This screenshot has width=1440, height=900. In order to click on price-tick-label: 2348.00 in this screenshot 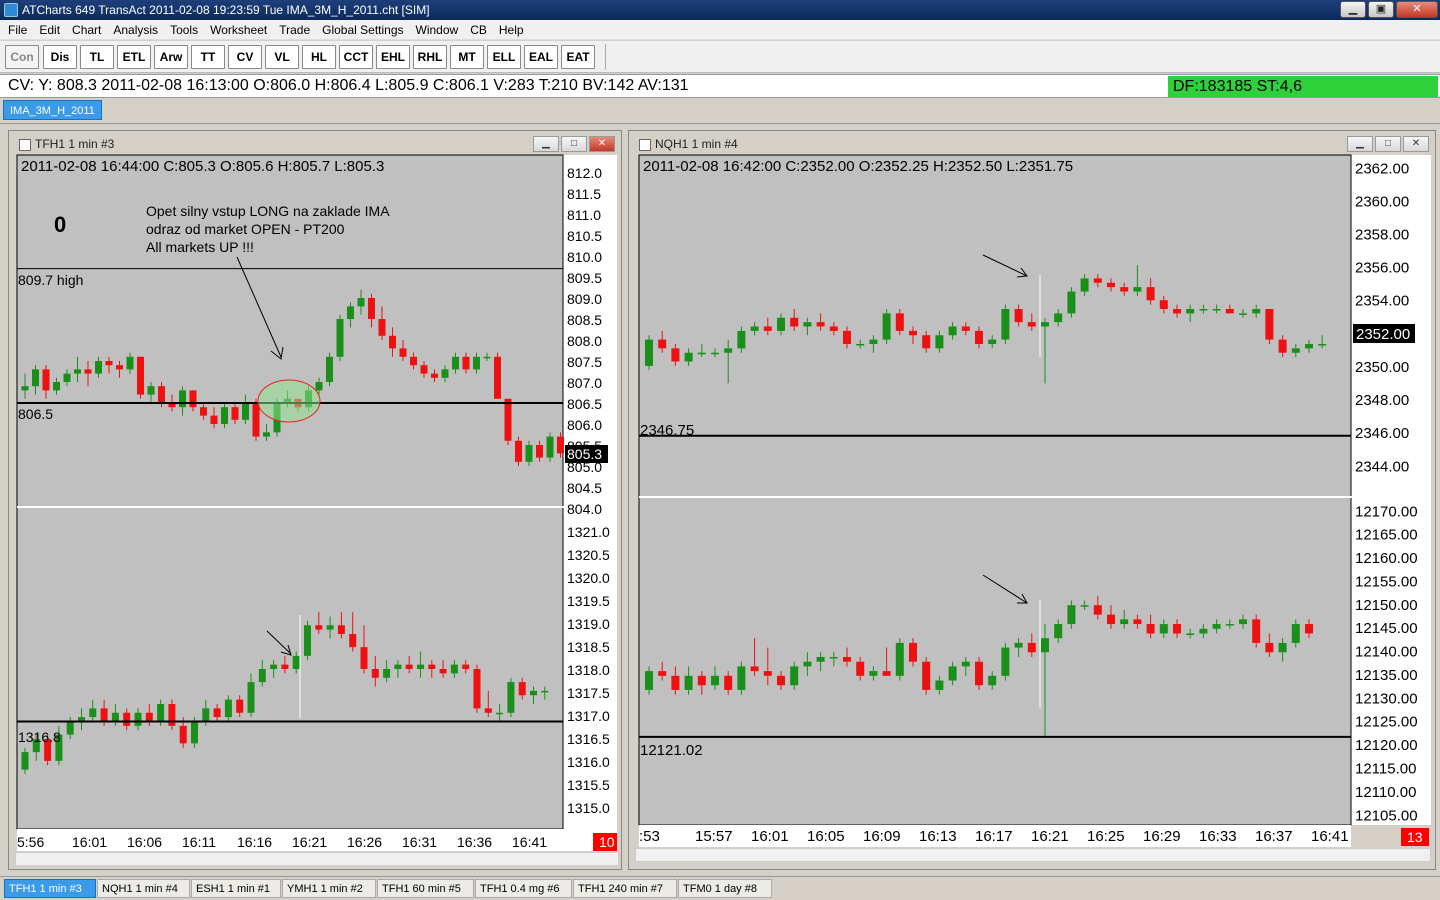, I will do `click(1382, 400)`.